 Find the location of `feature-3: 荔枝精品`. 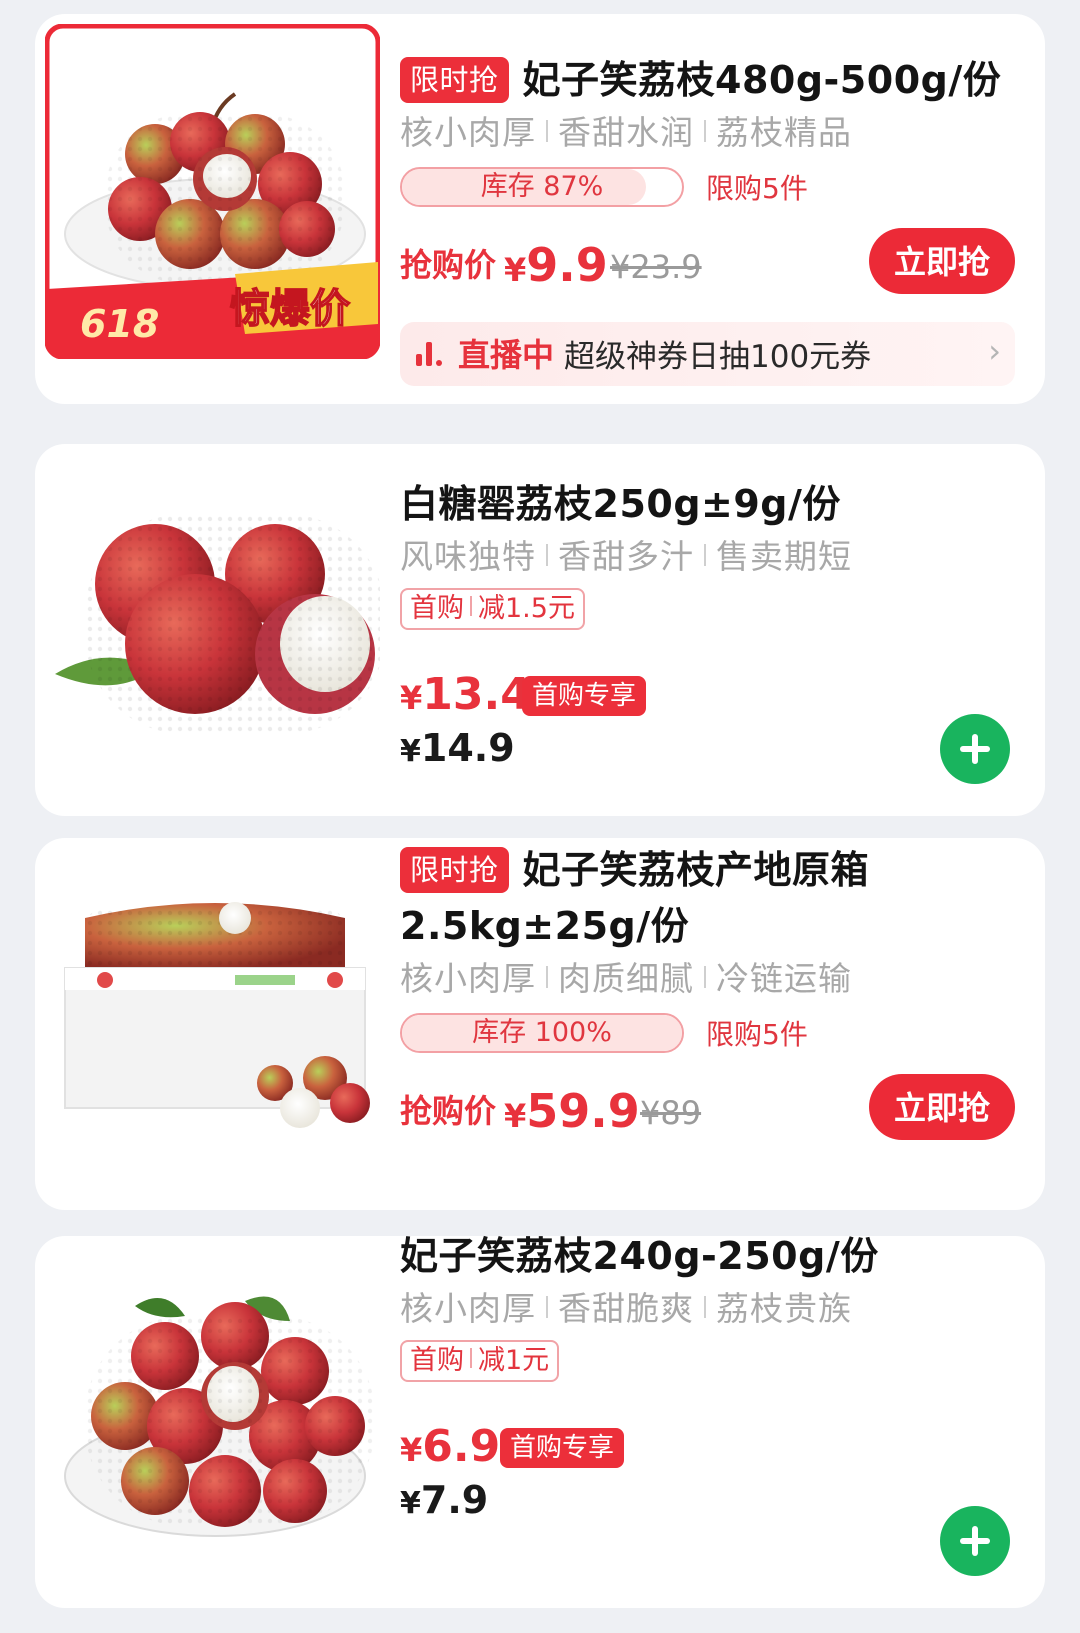

feature-3: 荔枝精品 is located at coordinates (784, 132).